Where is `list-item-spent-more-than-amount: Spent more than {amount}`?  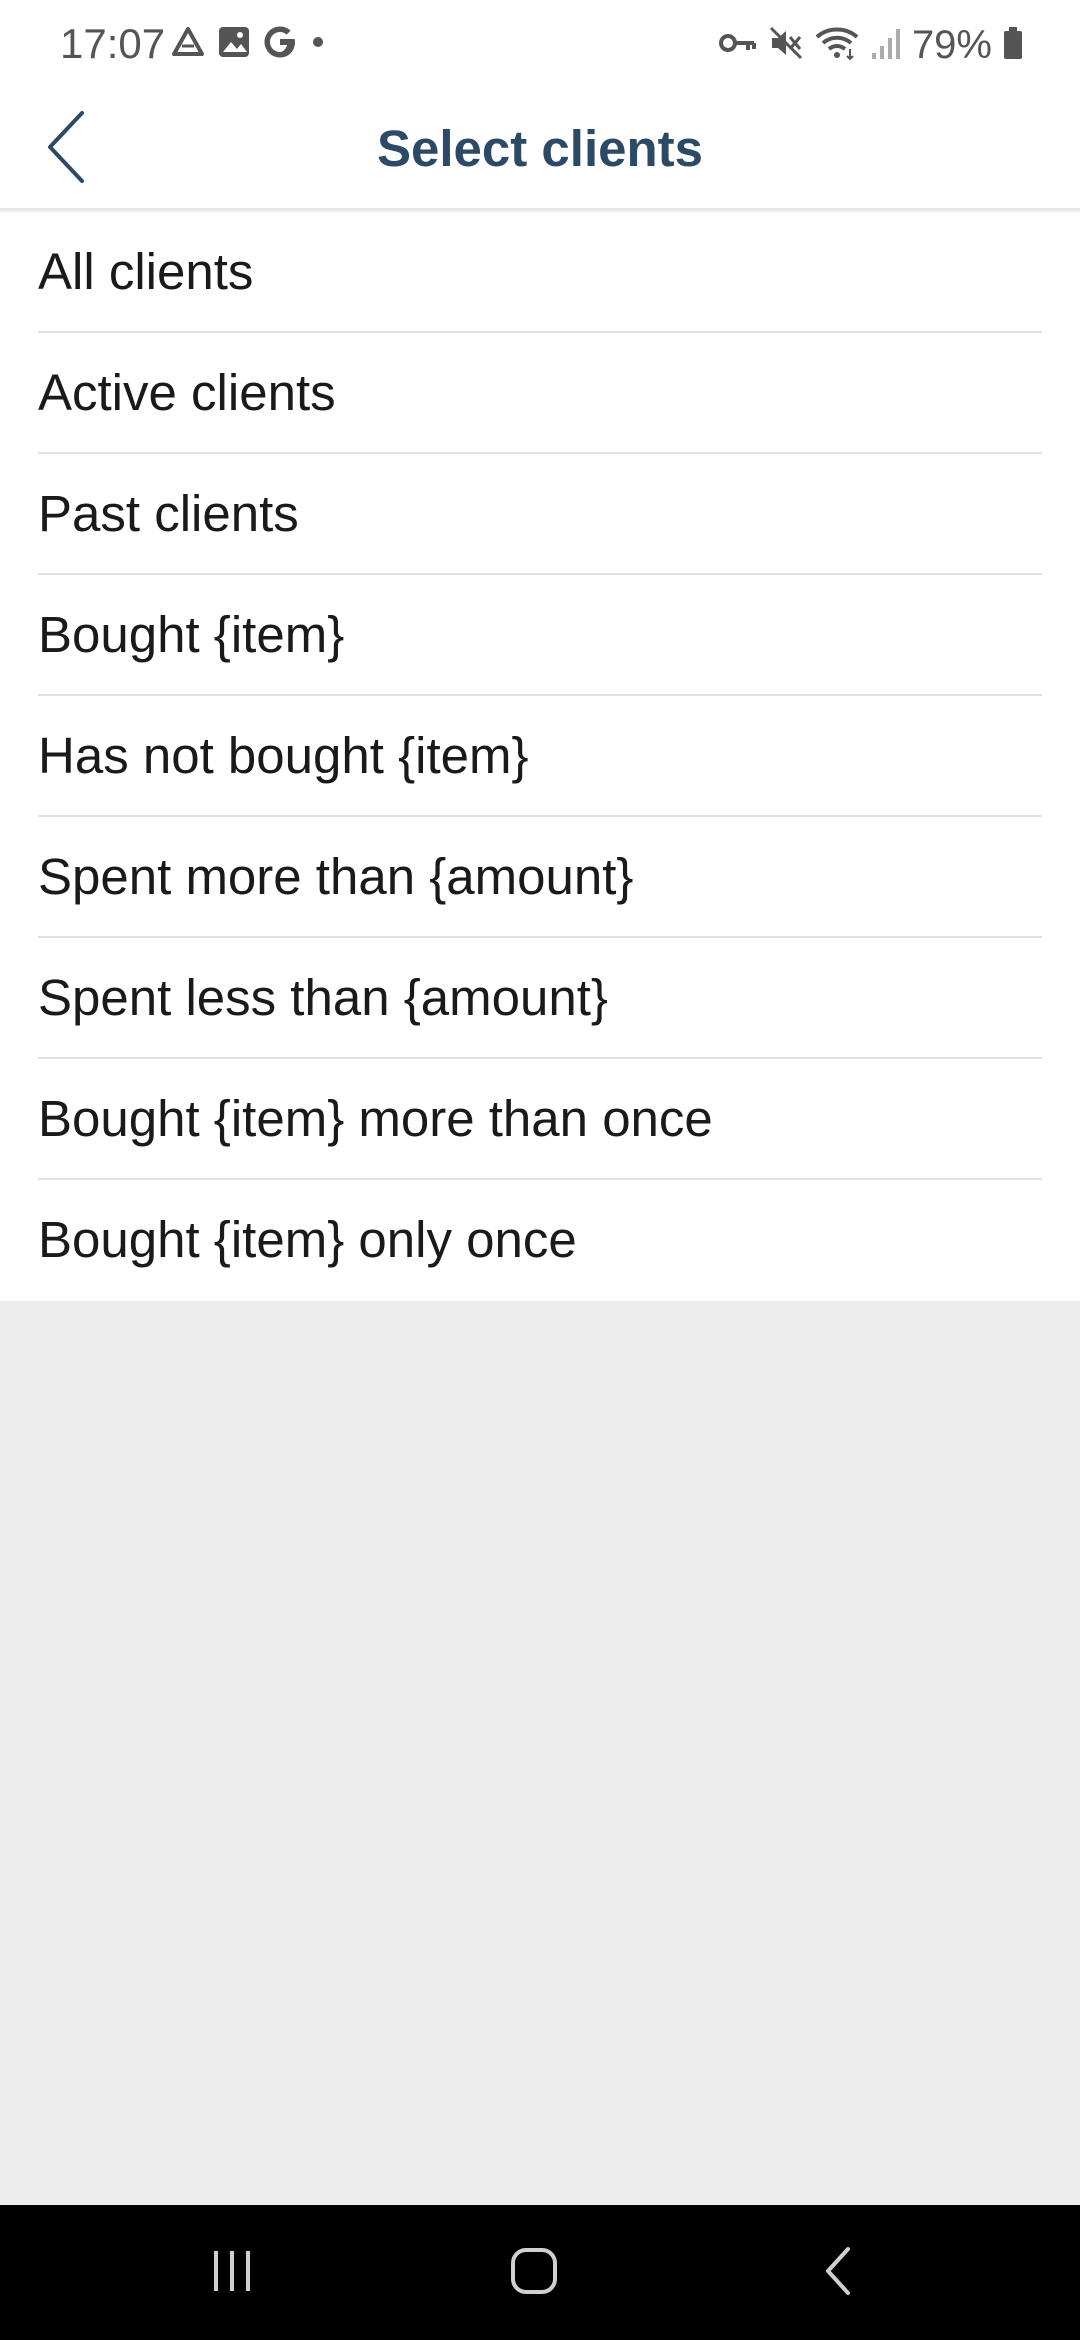
list-item-spent-more-than-amount: Spent more than {amount} is located at coordinates (540, 877).